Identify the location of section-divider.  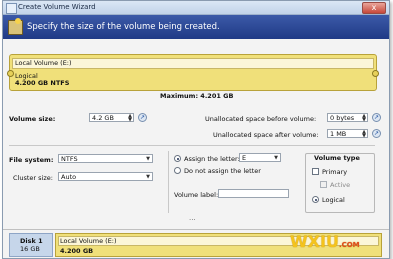
(192, 145).